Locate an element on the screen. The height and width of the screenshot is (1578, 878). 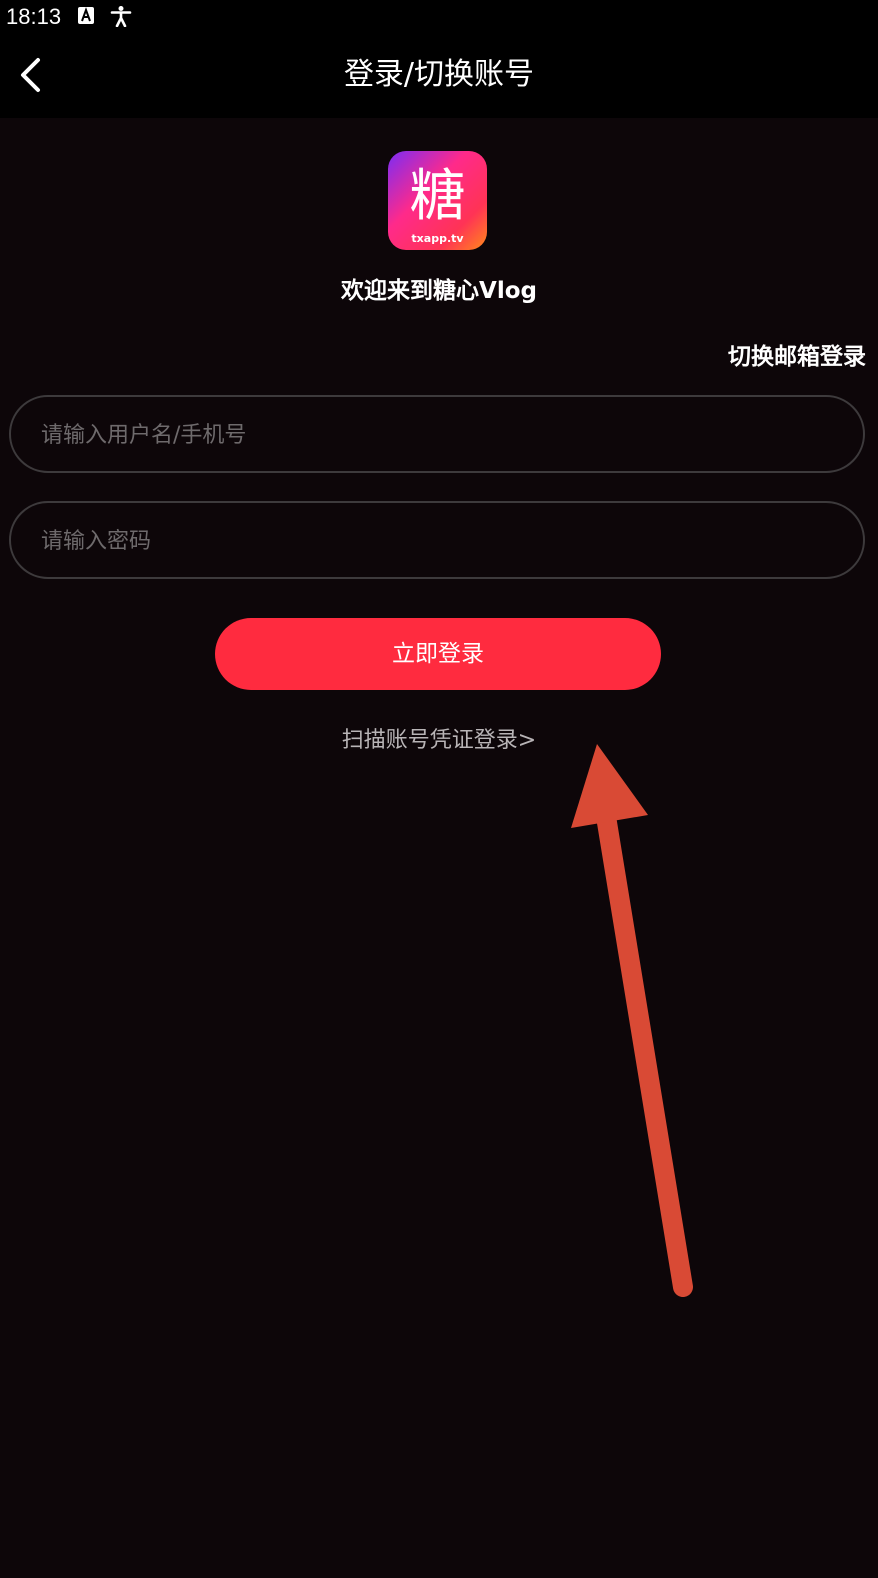
switch-email-login-link: 切换邮箱登录 is located at coordinates (797, 357).